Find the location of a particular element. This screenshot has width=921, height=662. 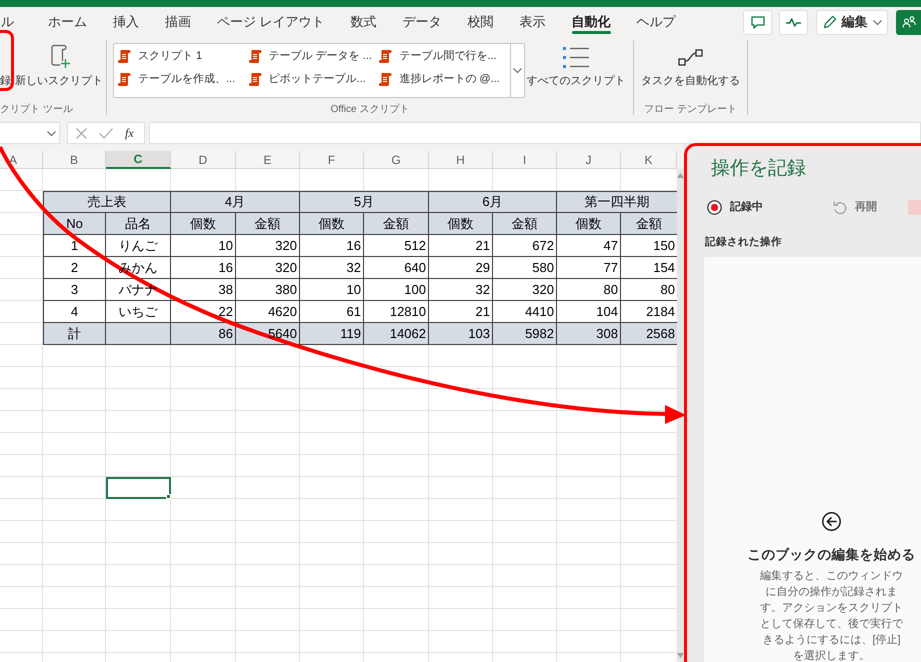

table-cell: 14062 is located at coordinates (396, 334).